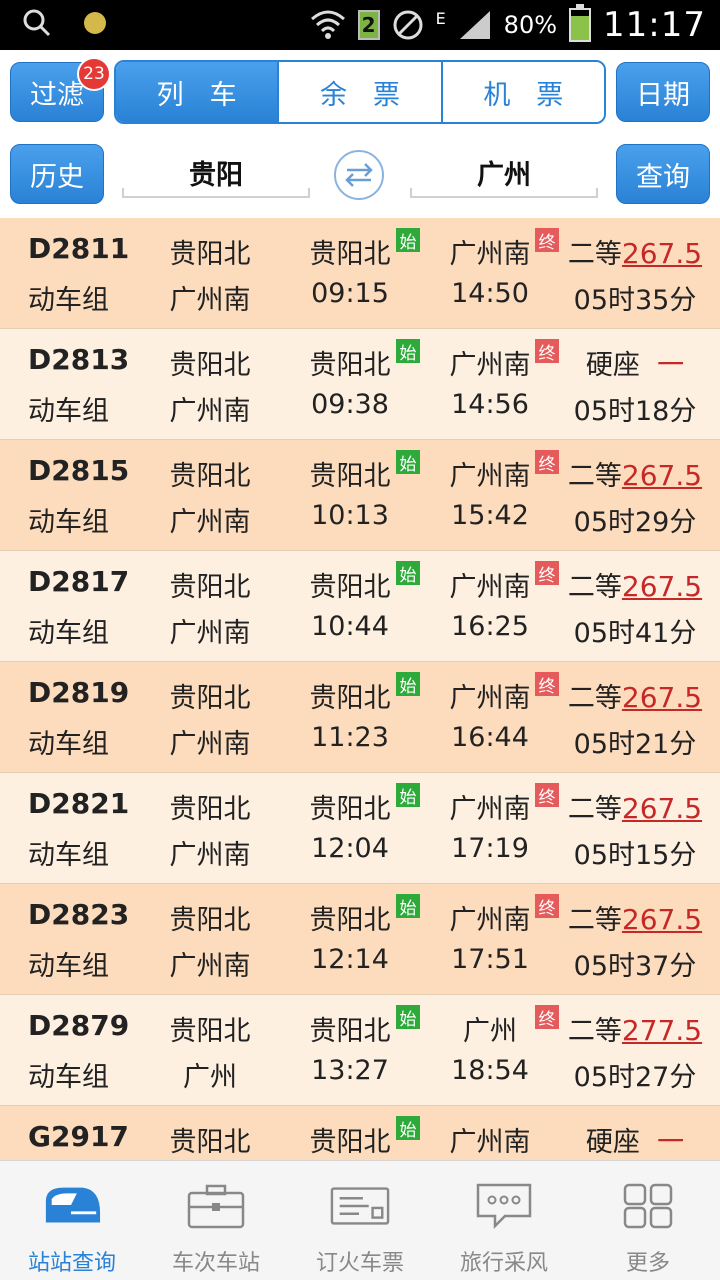 This screenshot has height=1280, width=720. I want to click on filter-button: 过滤 23, so click(60, 89).